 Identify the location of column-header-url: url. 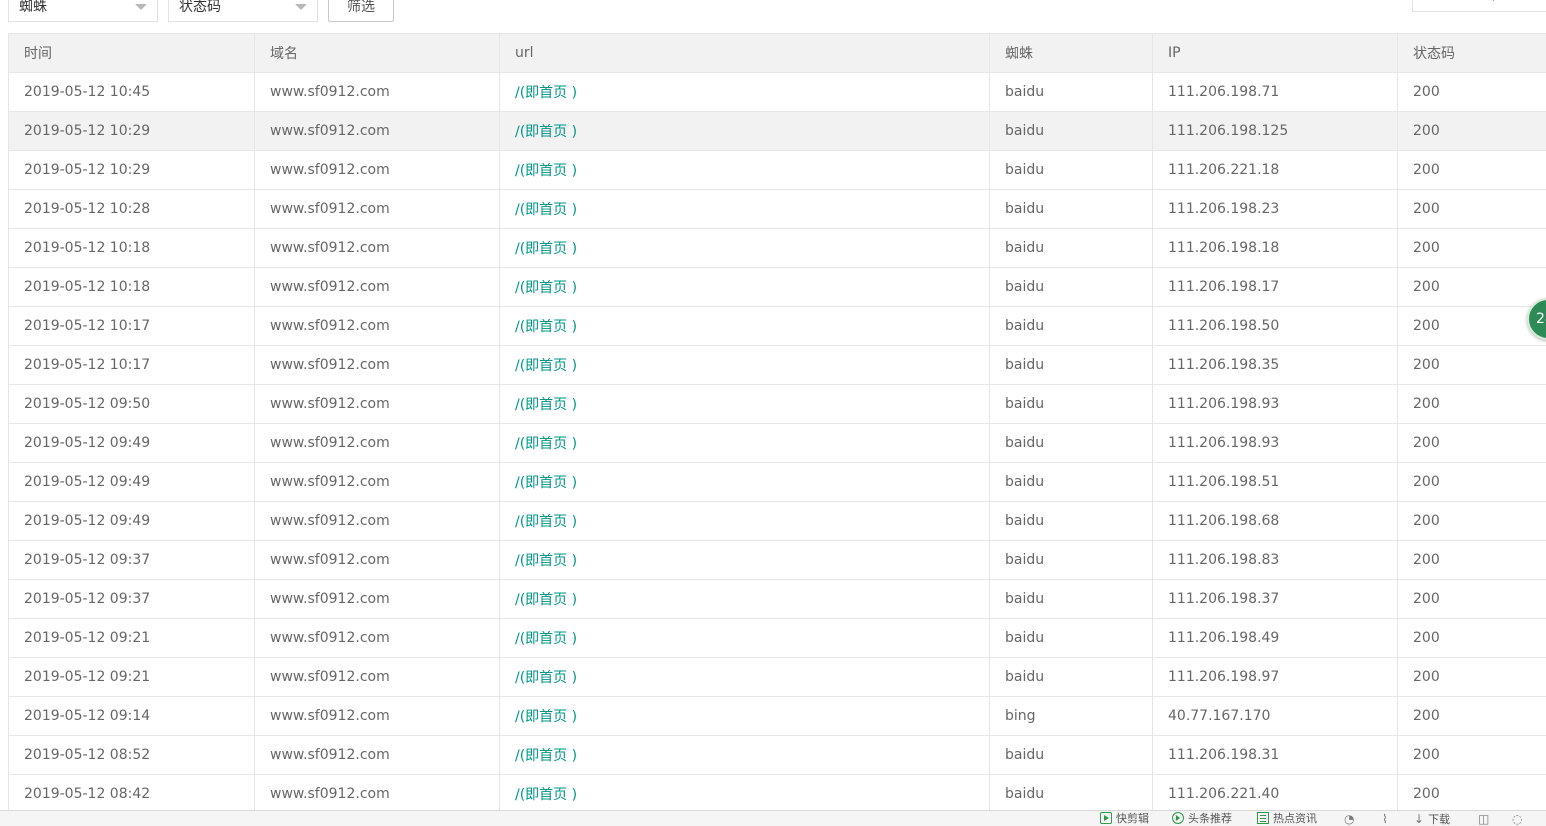
(744, 53).